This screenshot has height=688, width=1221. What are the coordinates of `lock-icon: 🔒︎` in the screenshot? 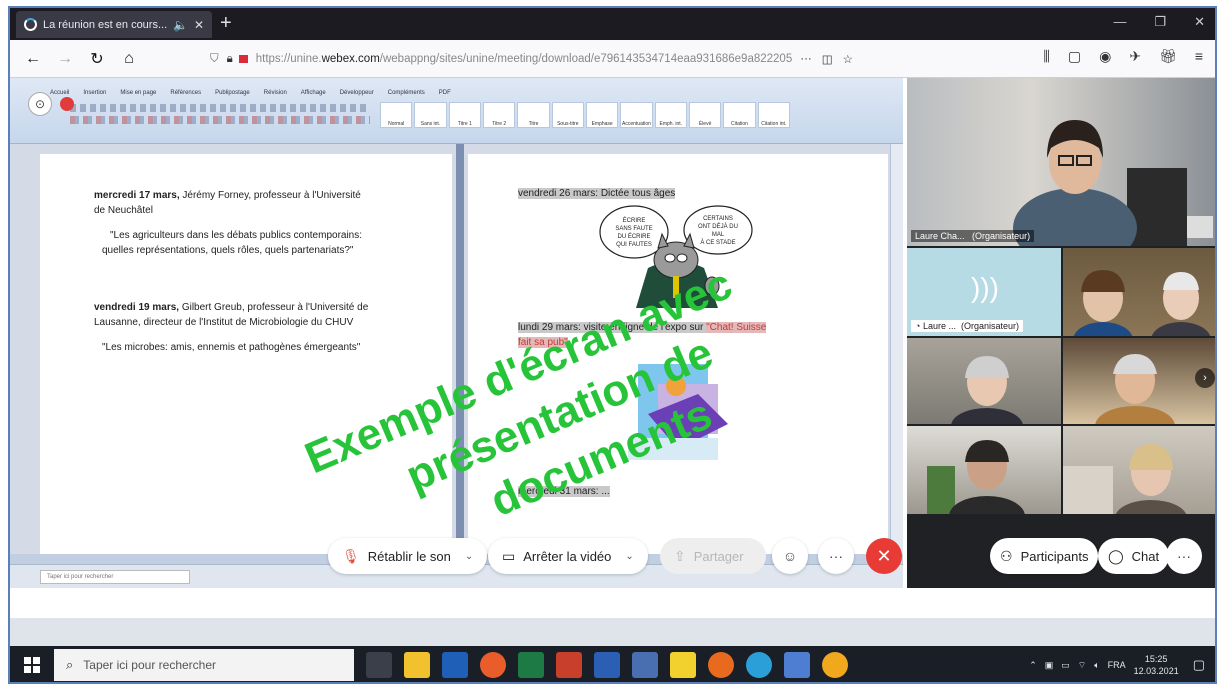 It's located at (230, 59).